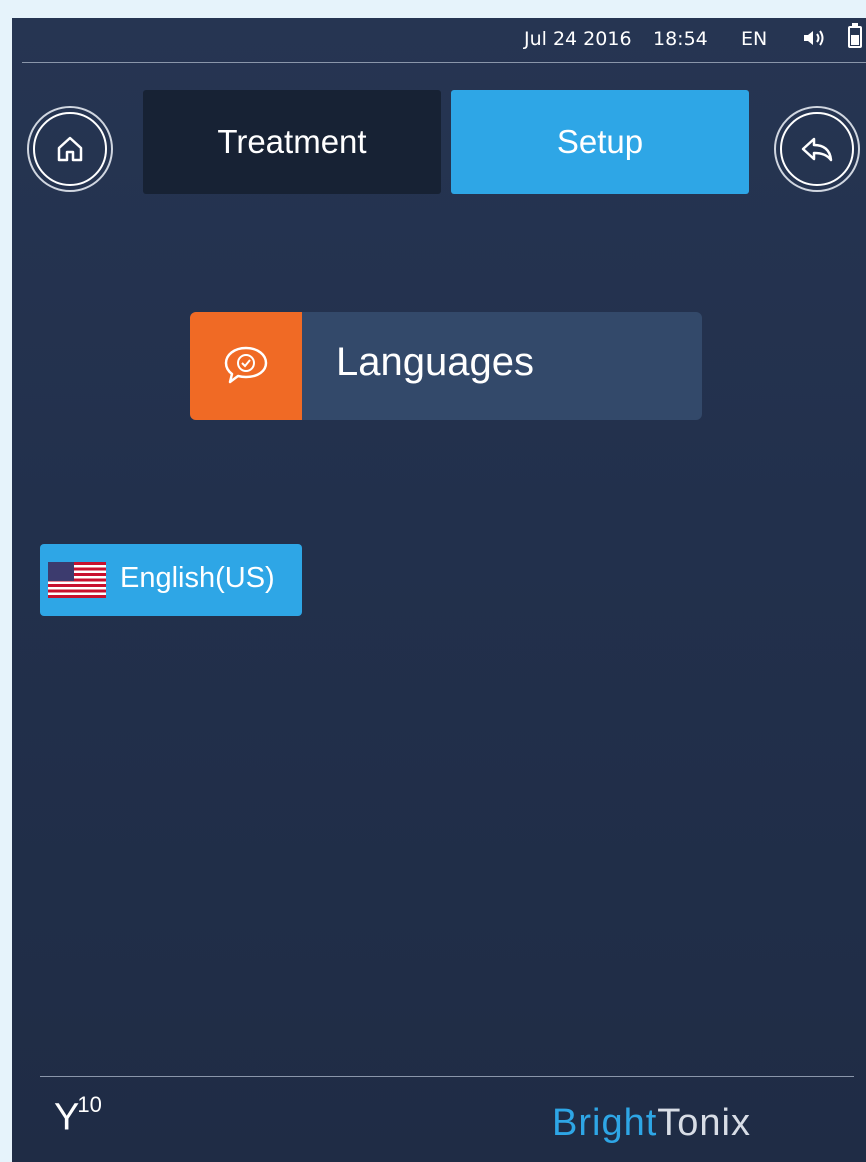 The width and height of the screenshot is (866, 1162). What do you see at coordinates (447, 1076) in the screenshot?
I see `footer-divider` at bounding box center [447, 1076].